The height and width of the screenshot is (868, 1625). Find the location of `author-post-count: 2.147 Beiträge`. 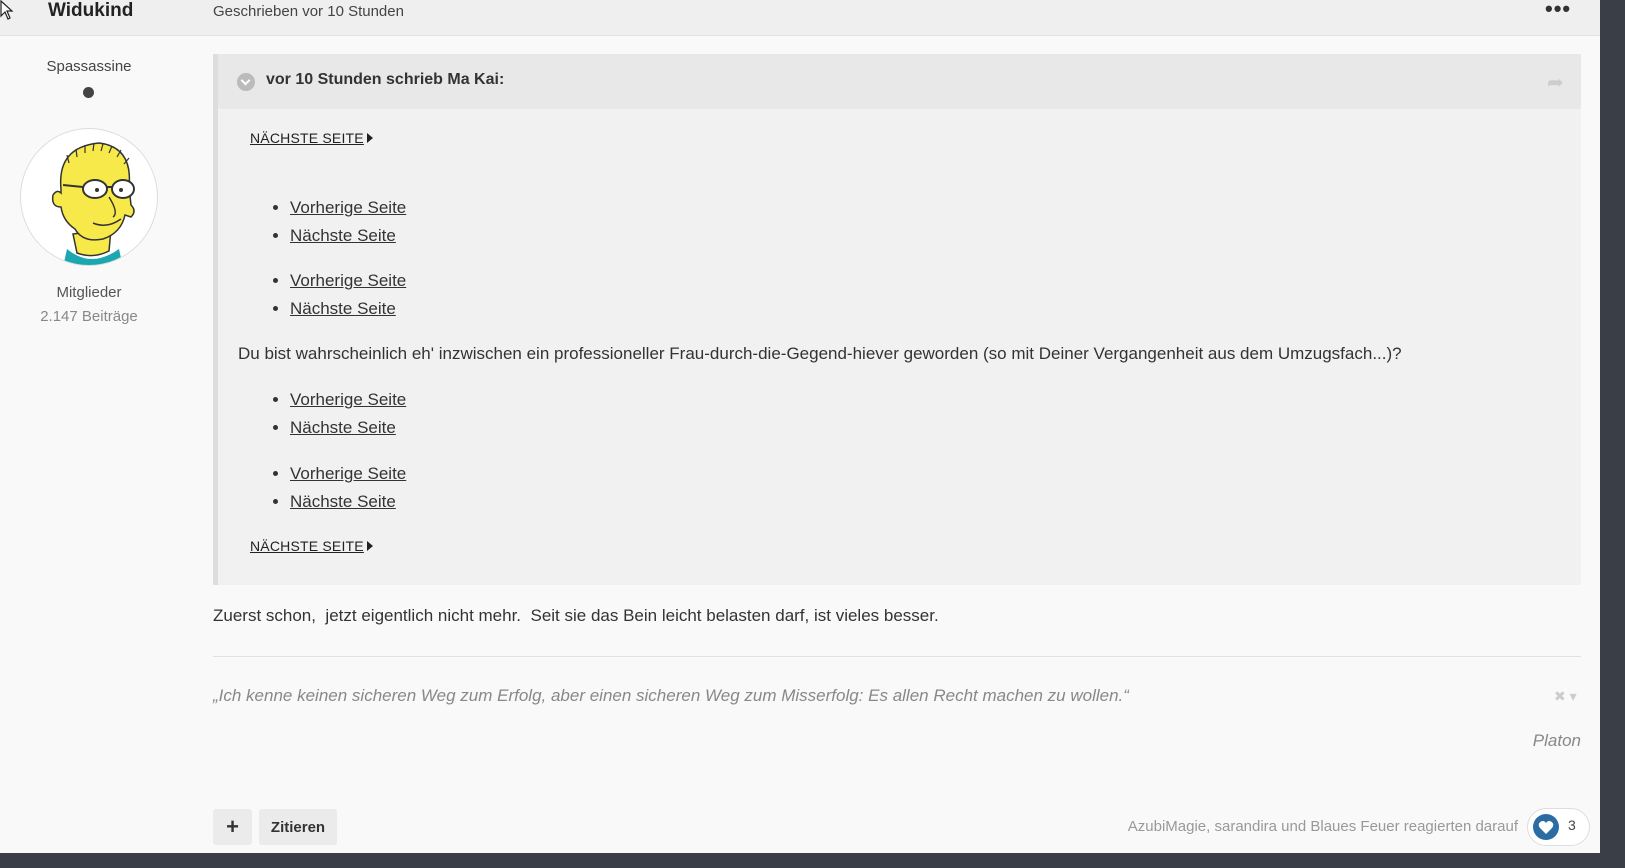

author-post-count: 2.147 Beiträge is located at coordinates (89, 316).